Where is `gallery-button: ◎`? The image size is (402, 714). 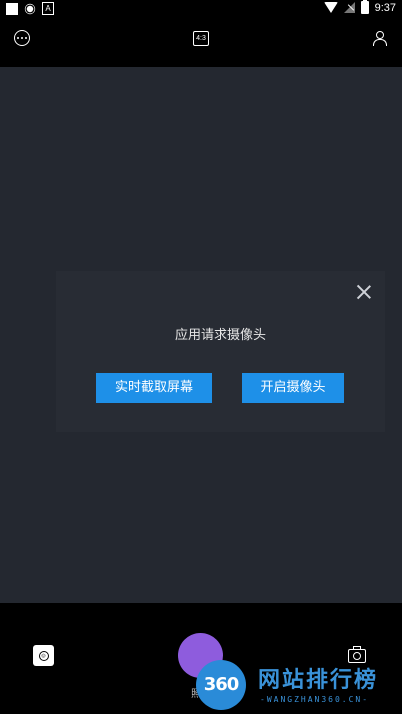 gallery-button: ◎ is located at coordinates (43, 655).